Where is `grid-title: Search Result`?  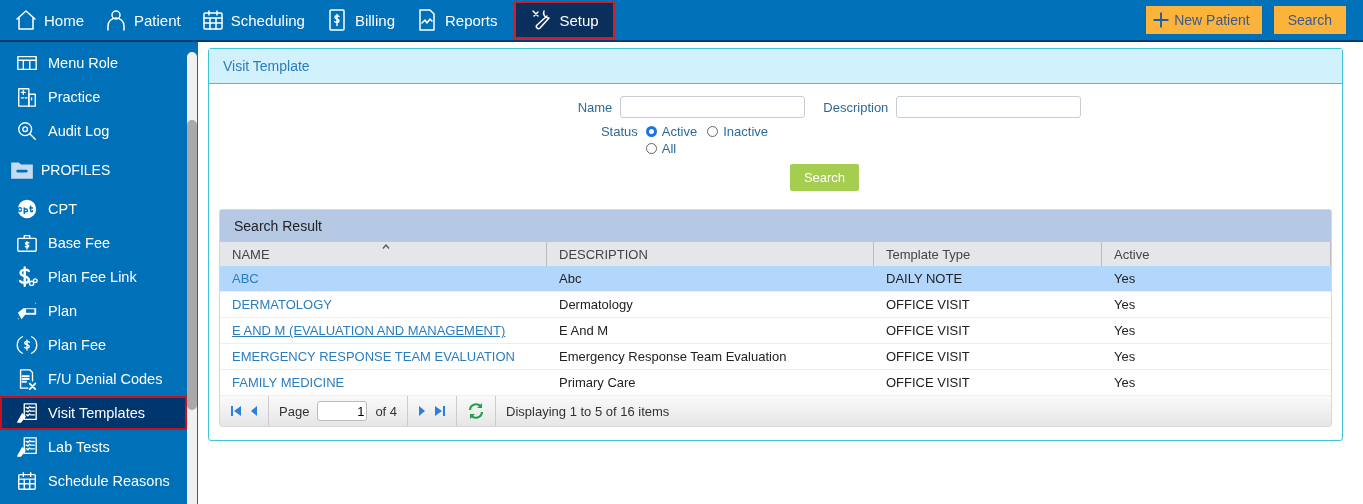 grid-title: Search Result is located at coordinates (775, 226).